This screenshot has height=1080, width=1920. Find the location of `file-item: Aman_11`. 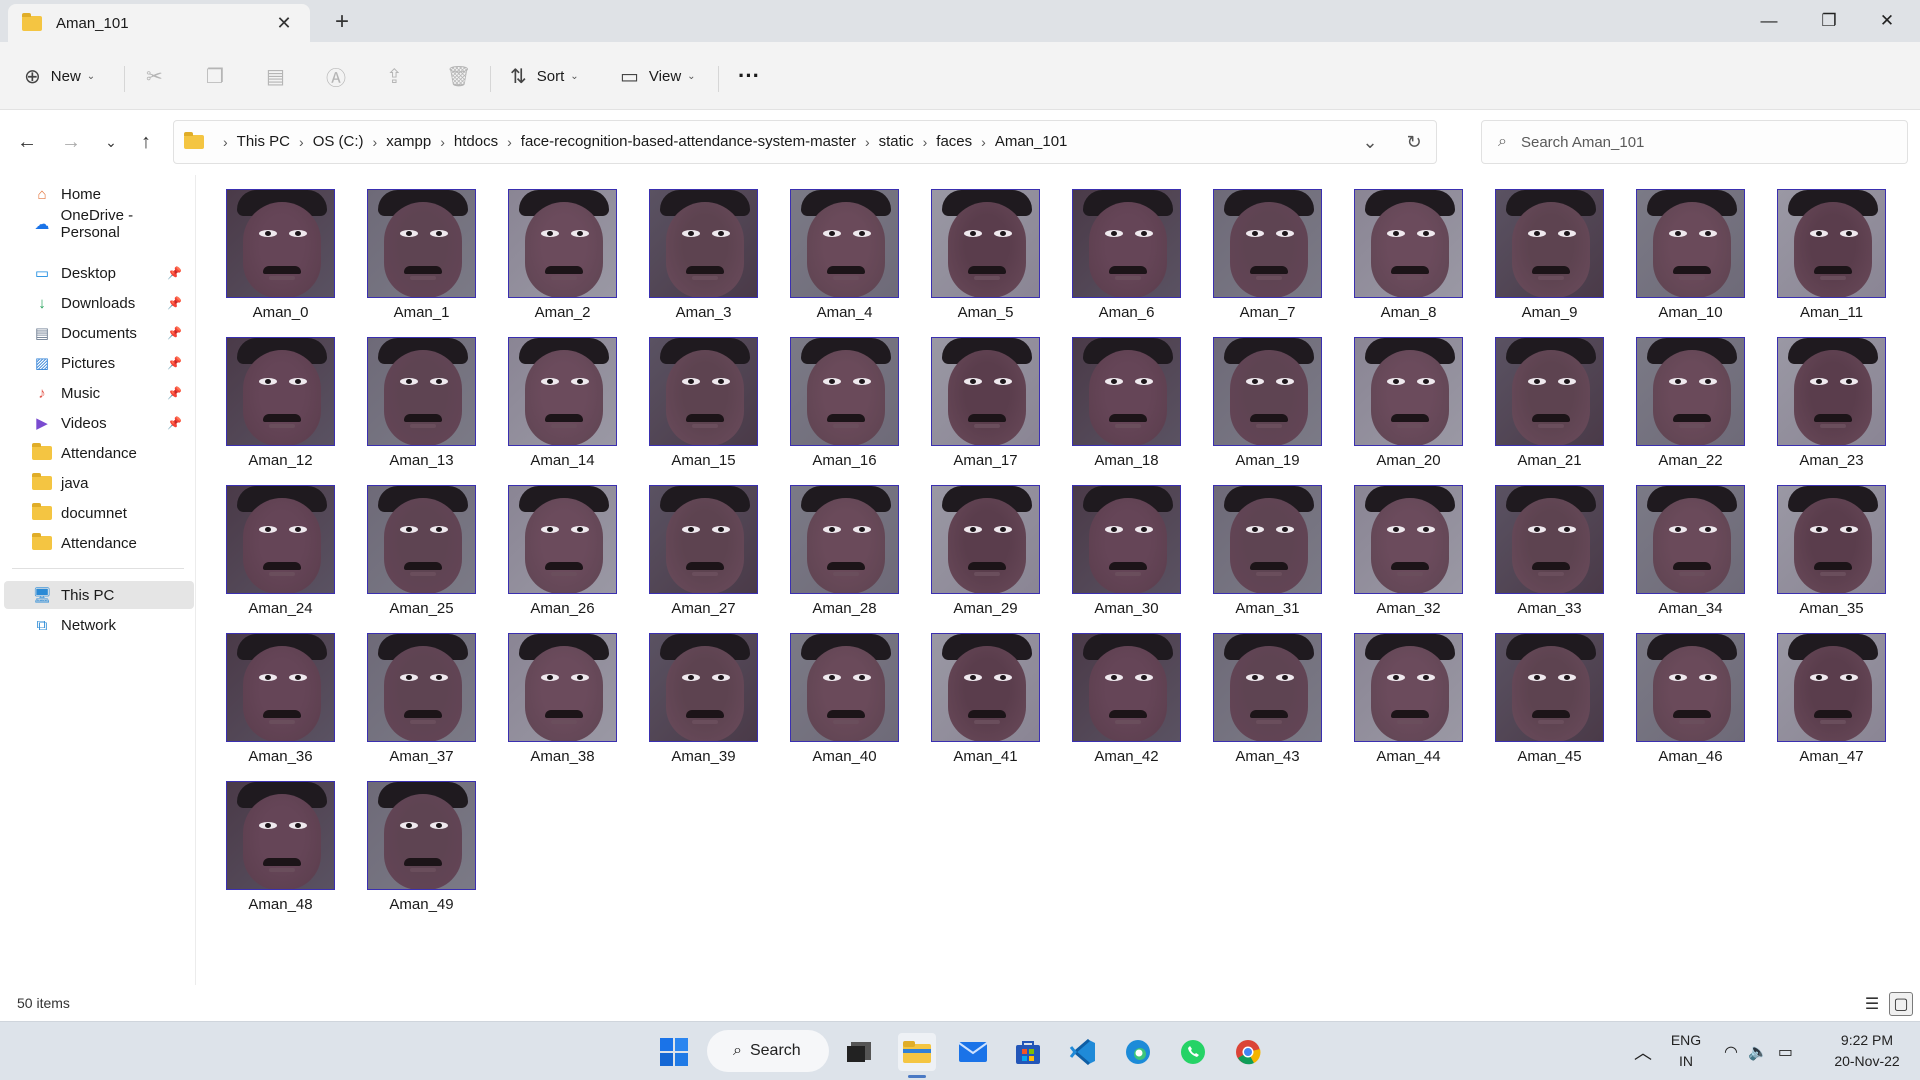

file-item: Aman_11 is located at coordinates (1819, 249).